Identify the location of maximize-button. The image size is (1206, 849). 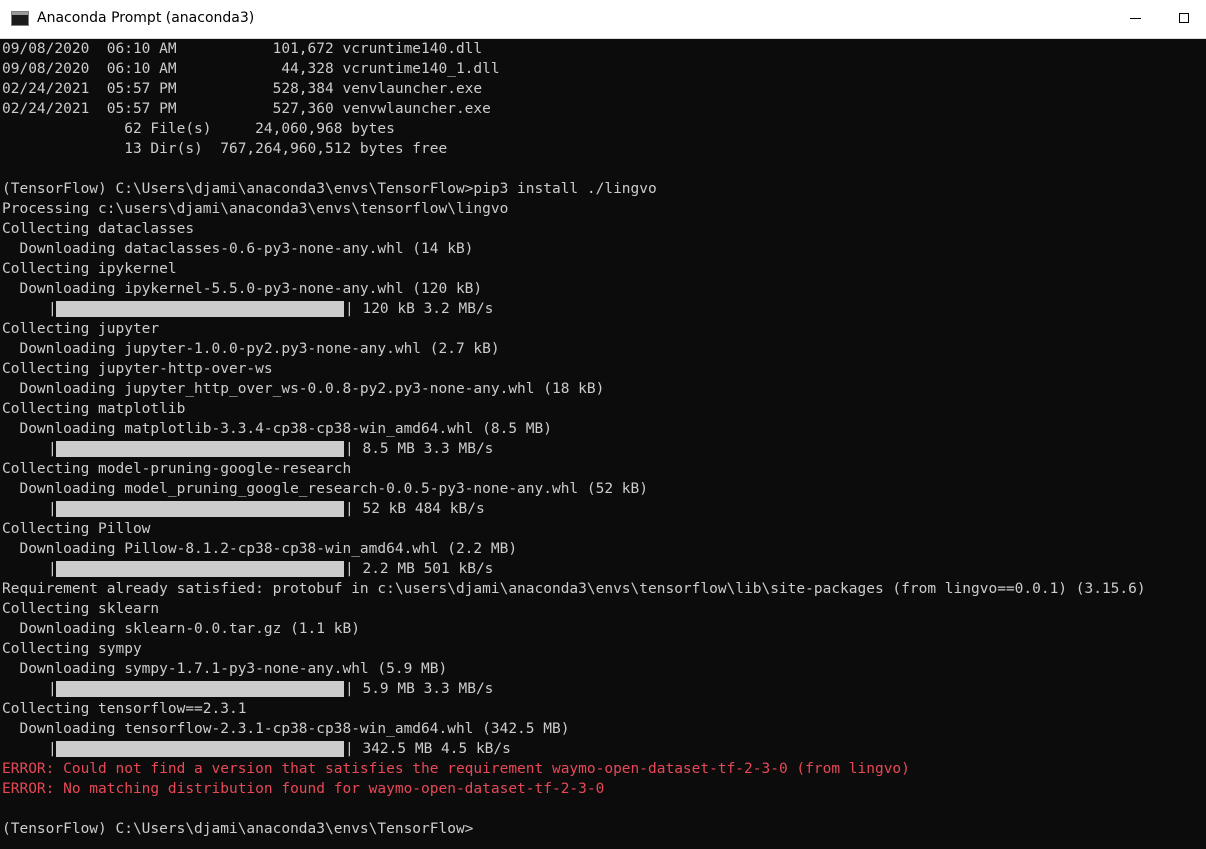
(1183, 19).